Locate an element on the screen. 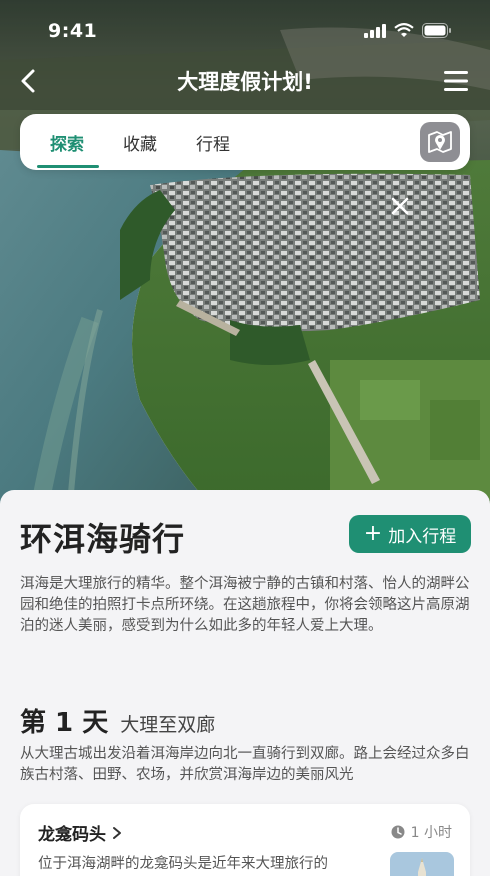 The height and width of the screenshot is (876, 490). status-icons is located at coordinates (408, 30).